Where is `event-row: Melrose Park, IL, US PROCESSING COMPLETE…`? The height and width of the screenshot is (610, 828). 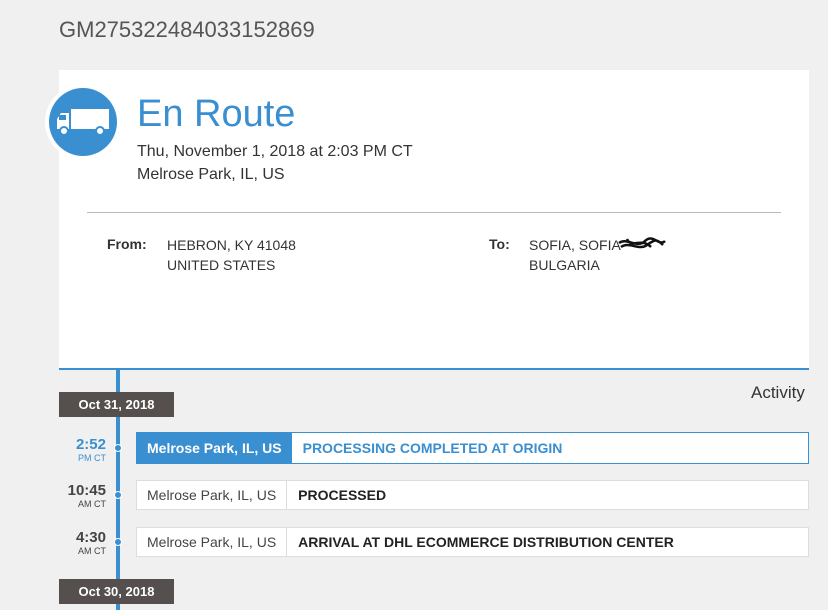 event-row: Melrose Park, IL, US PROCESSING COMPLETE… is located at coordinates (472, 448).